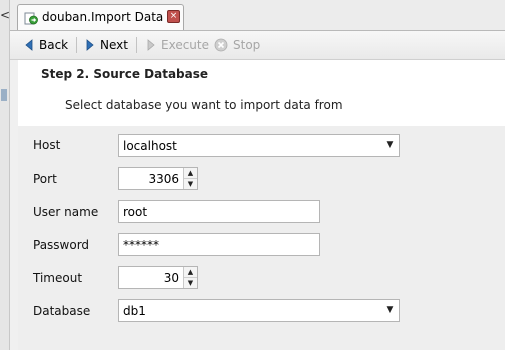 This screenshot has height=350, width=505. What do you see at coordinates (4, 95) in the screenshot?
I see `gutter-marker` at bounding box center [4, 95].